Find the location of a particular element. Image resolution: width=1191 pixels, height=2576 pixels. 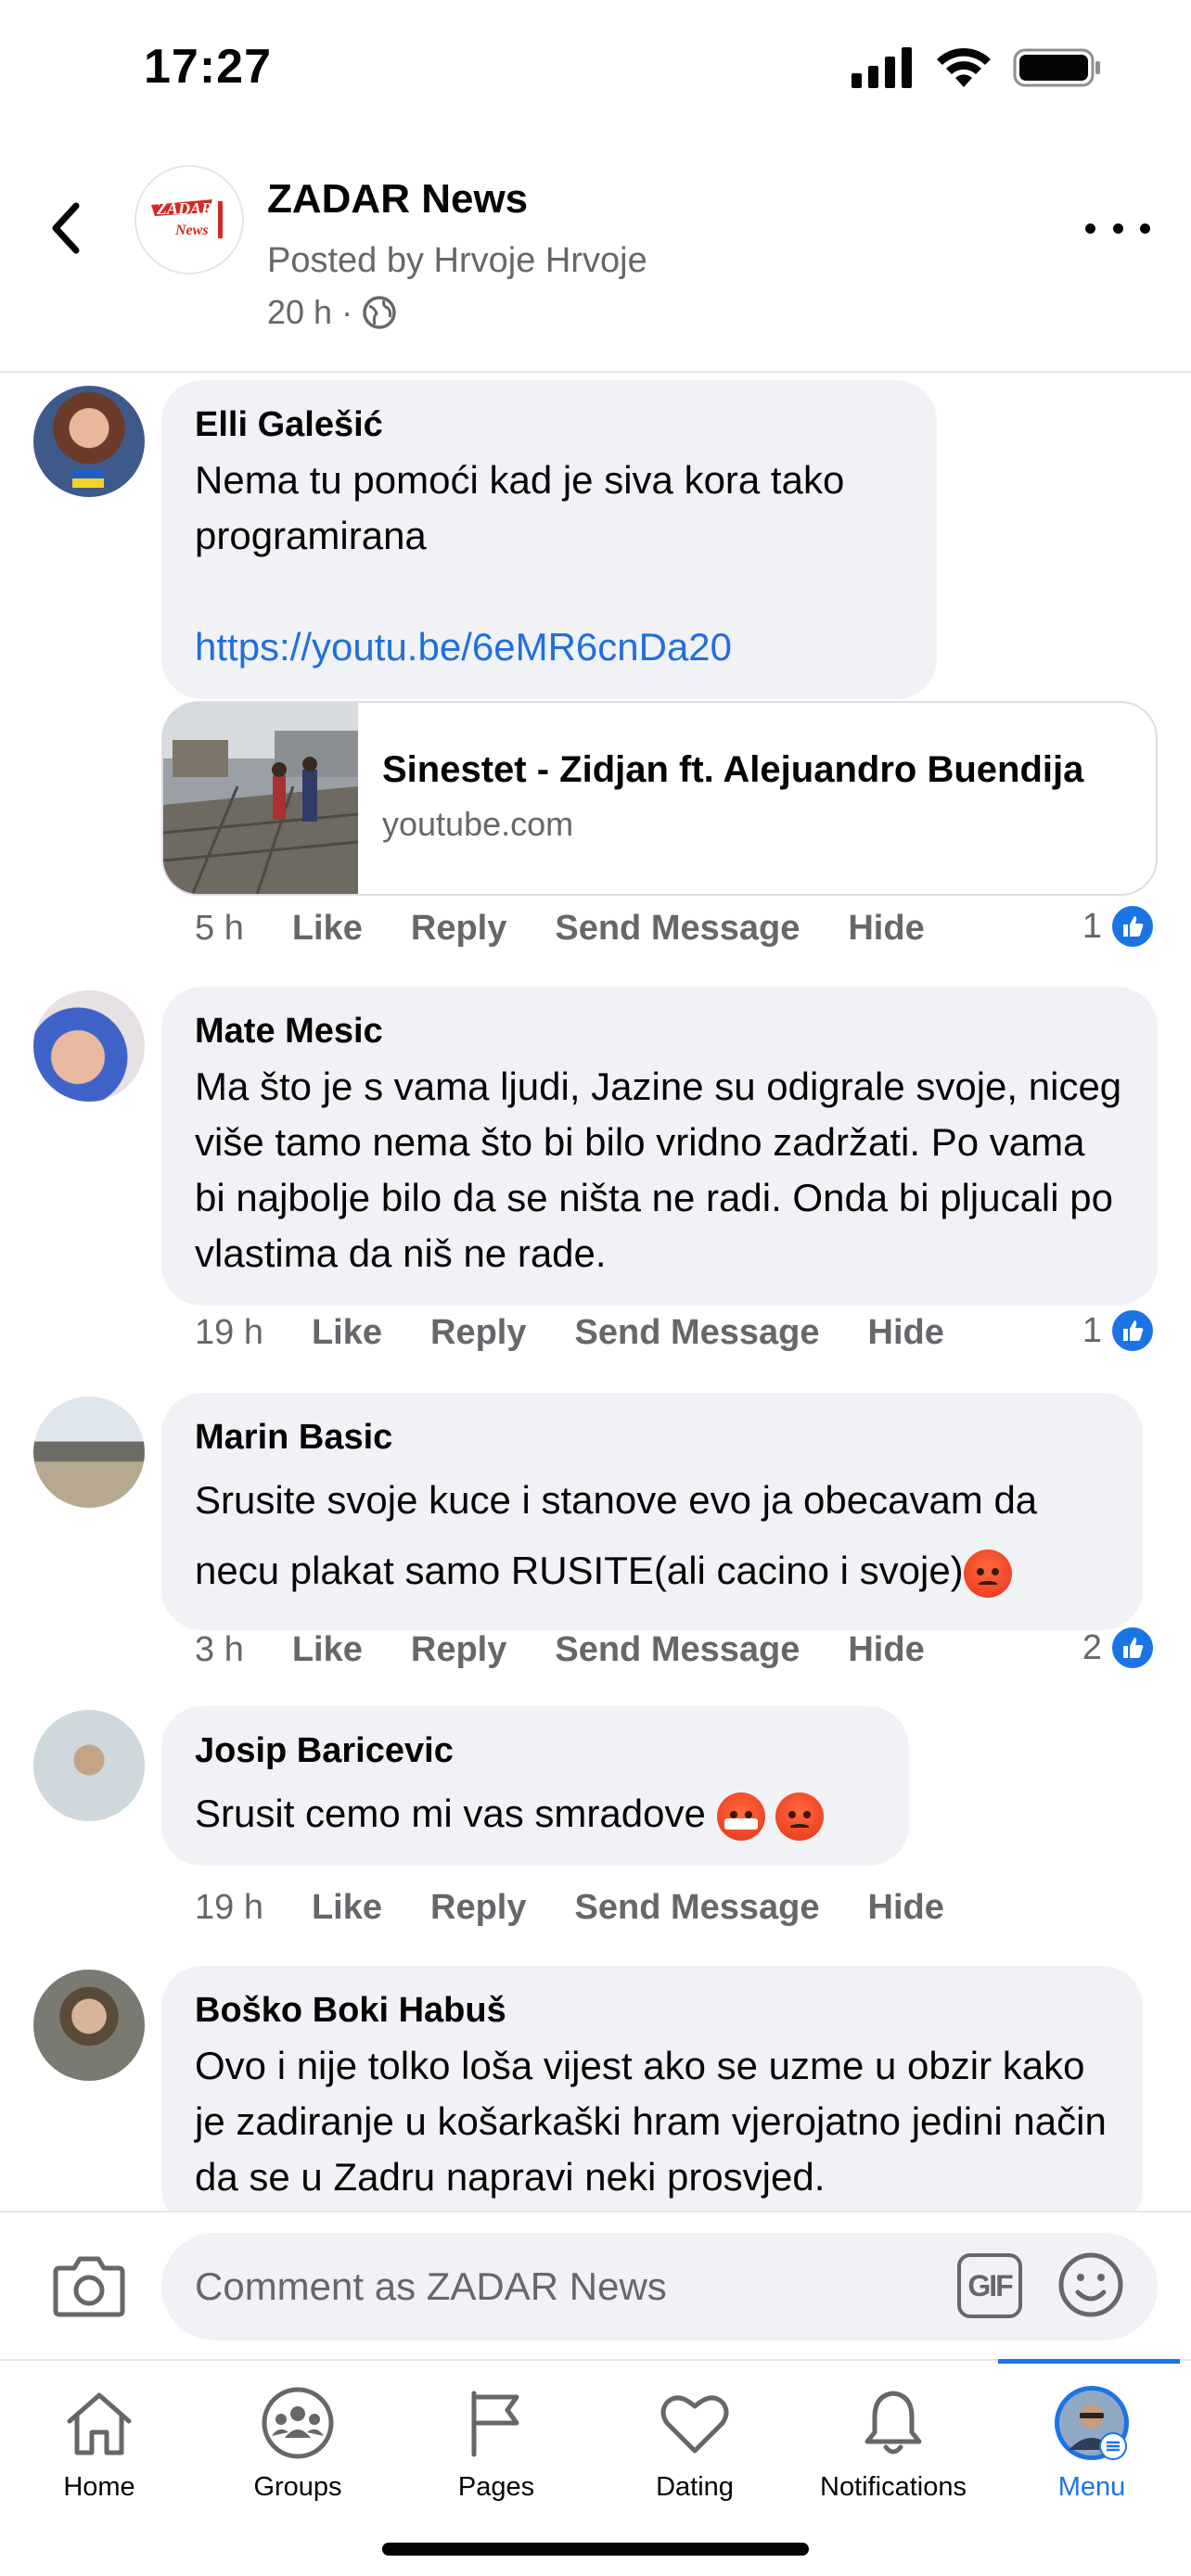

comment-author: Mate Mesic is located at coordinates (660, 1031).